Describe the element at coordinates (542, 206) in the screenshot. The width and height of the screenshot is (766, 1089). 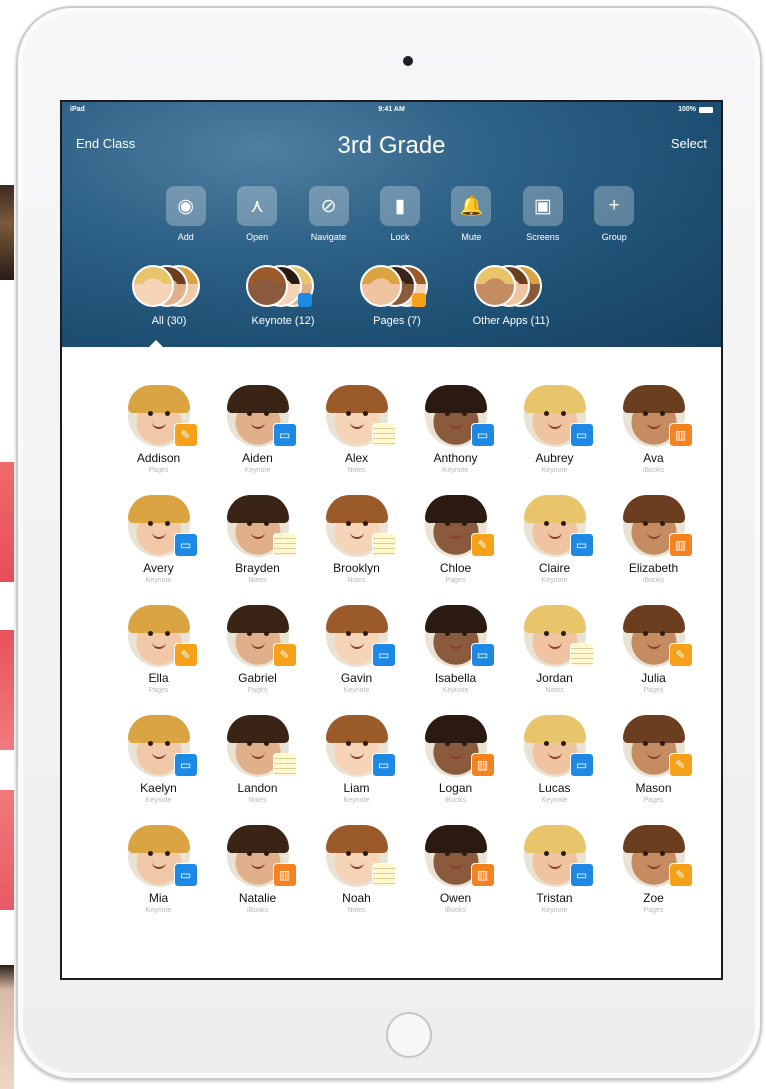
I see `screens-icon: ▣` at that location.